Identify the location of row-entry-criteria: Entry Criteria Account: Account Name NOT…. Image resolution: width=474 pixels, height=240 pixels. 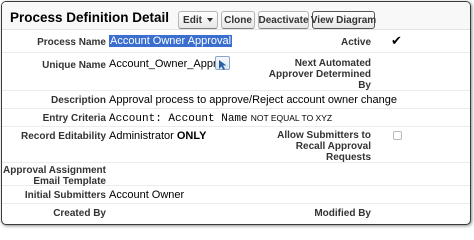
(236, 118).